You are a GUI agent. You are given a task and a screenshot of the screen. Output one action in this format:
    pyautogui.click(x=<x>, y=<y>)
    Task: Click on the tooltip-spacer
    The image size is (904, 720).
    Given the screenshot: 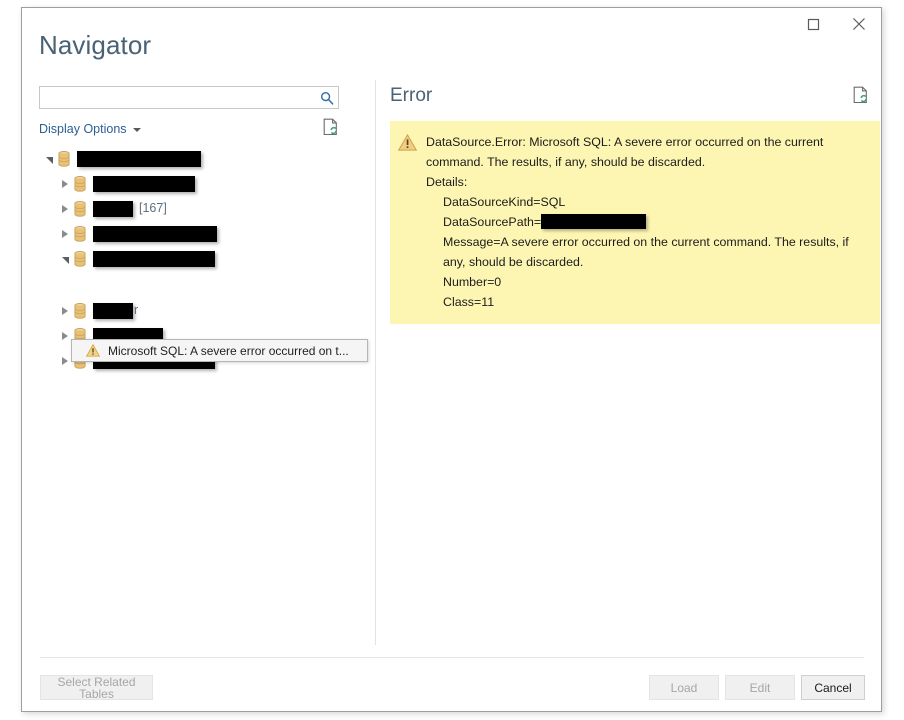 What is the action you would take?
    pyautogui.click(x=197, y=284)
    